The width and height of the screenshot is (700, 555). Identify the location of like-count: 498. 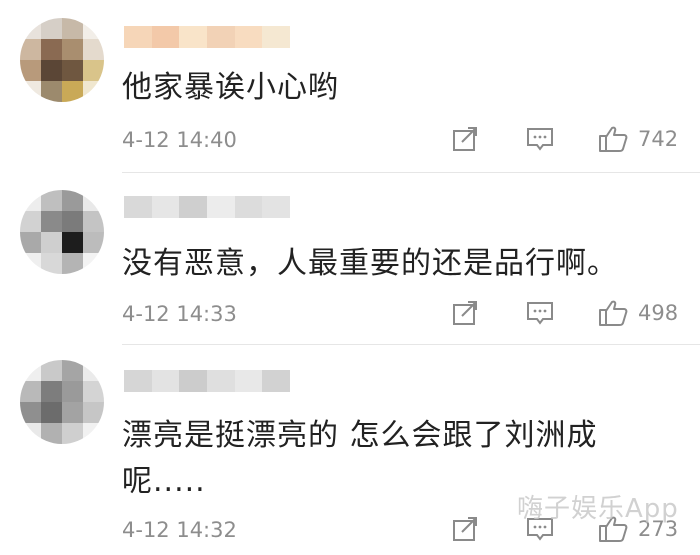
(658, 313).